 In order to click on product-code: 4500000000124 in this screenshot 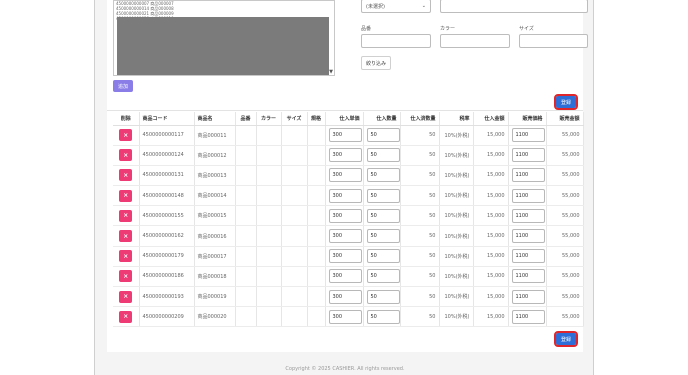, I will do `click(167, 155)`.